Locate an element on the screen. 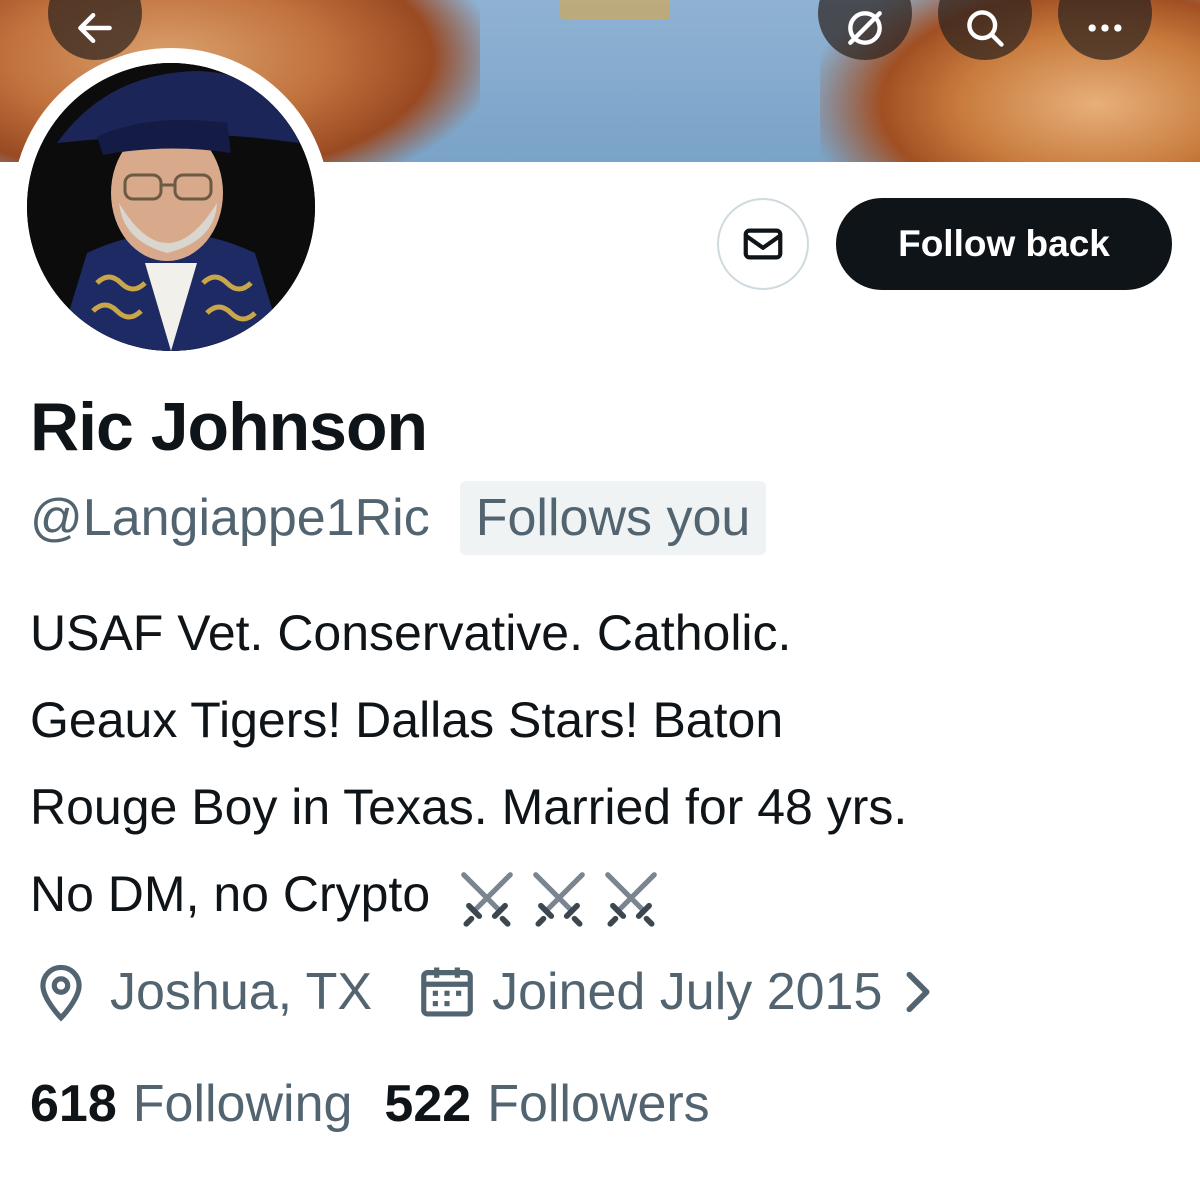 The height and width of the screenshot is (1179, 1200). avatar-image is located at coordinates (171, 207).